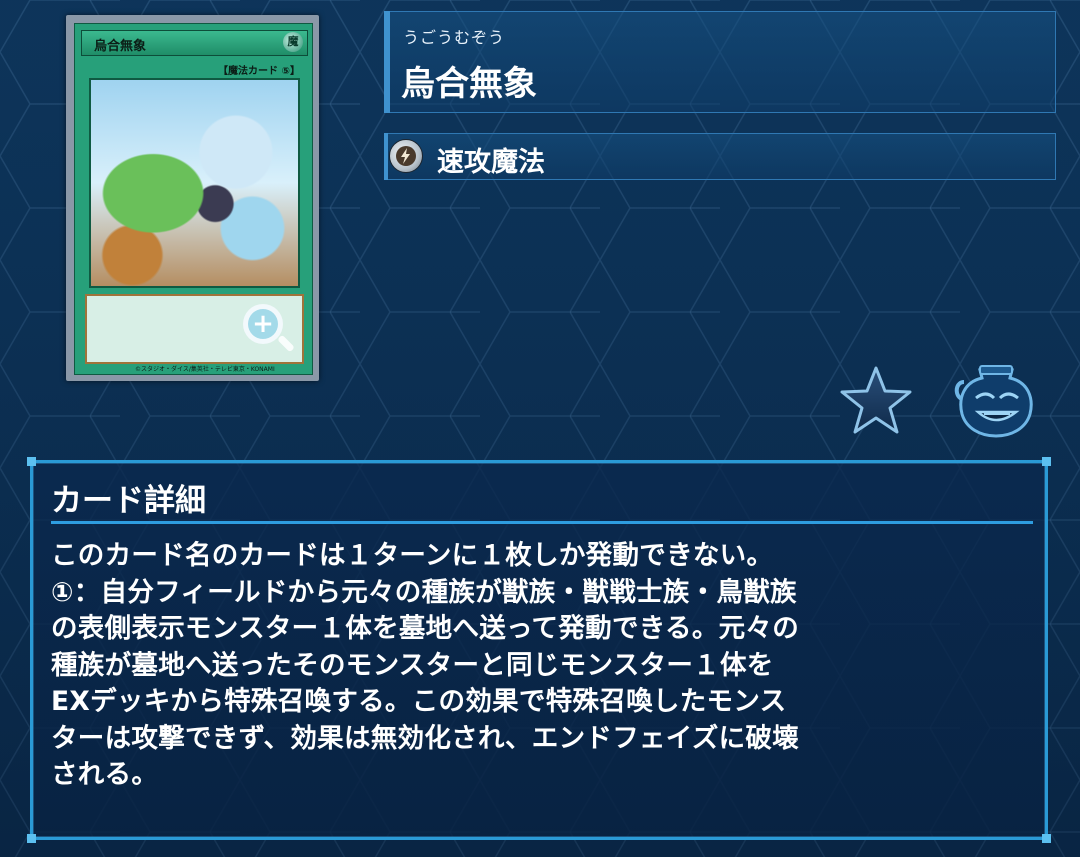 The height and width of the screenshot is (857, 1080). I want to click on pot-of-greed-icon, so click(993, 401).